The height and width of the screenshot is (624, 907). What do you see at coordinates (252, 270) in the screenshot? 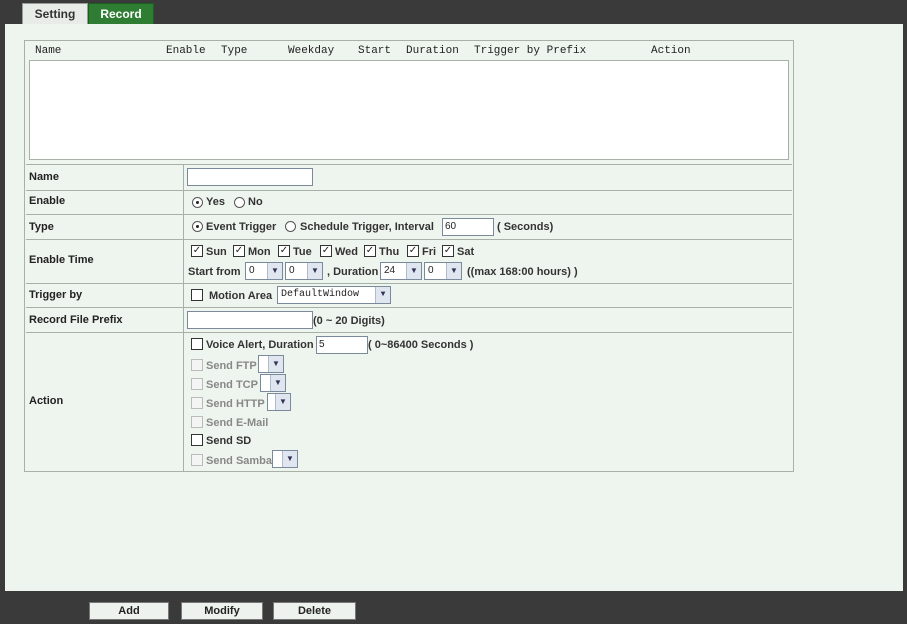
I see `start-hour-value: 0` at bounding box center [252, 270].